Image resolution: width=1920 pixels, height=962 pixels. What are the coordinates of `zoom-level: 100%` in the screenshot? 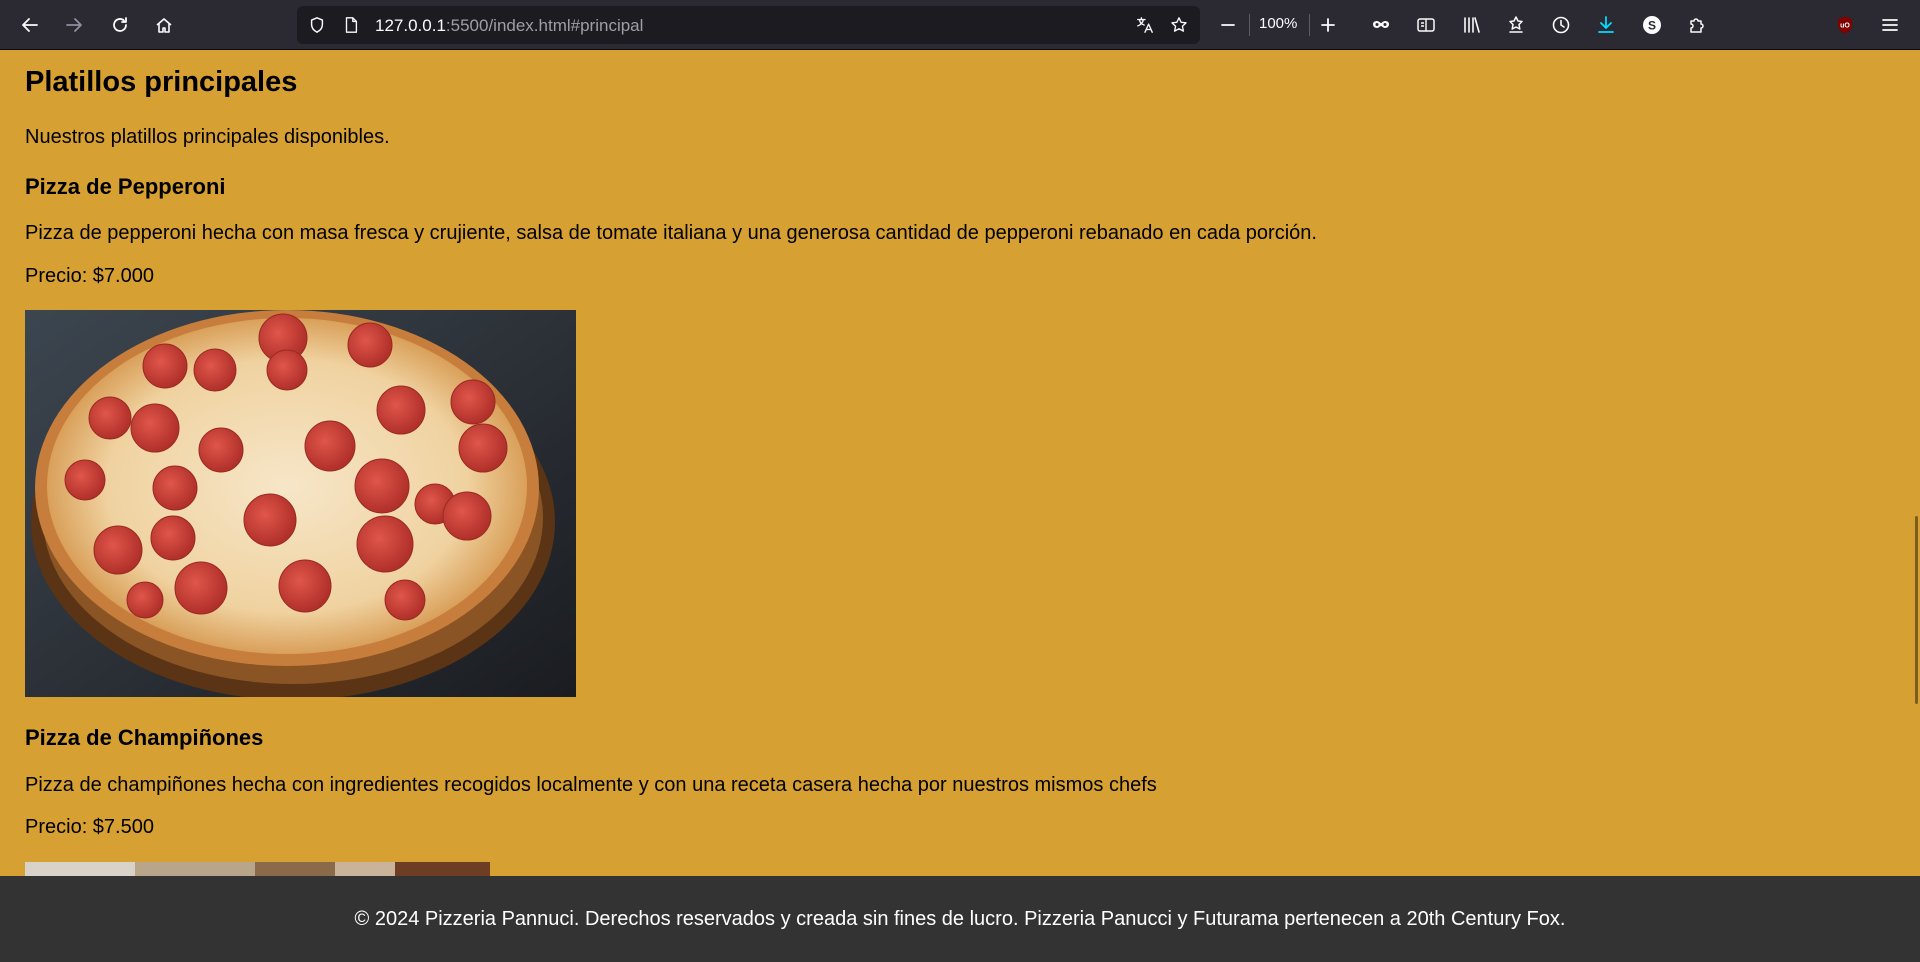 It's located at (1278, 23).